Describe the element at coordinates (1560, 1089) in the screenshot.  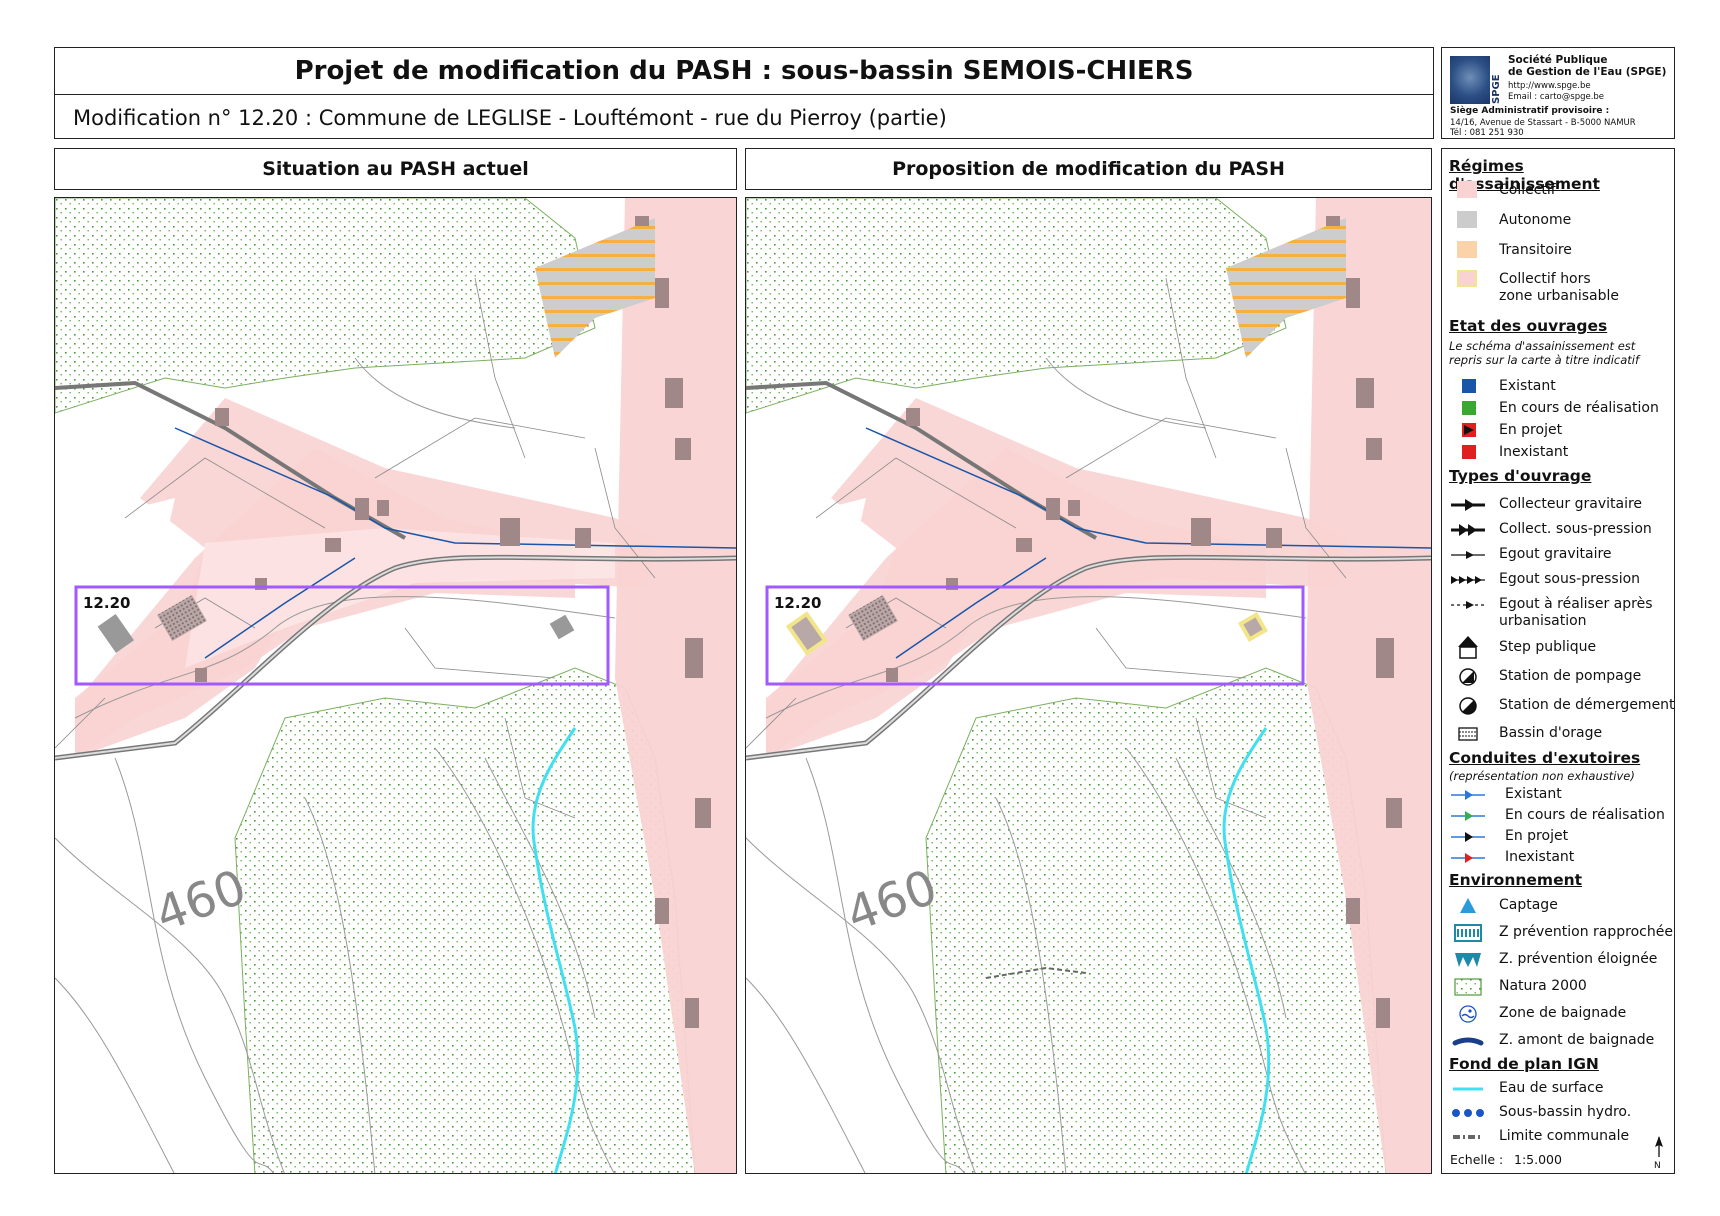
I see `legend-eau-surface: Eau de surface` at that location.